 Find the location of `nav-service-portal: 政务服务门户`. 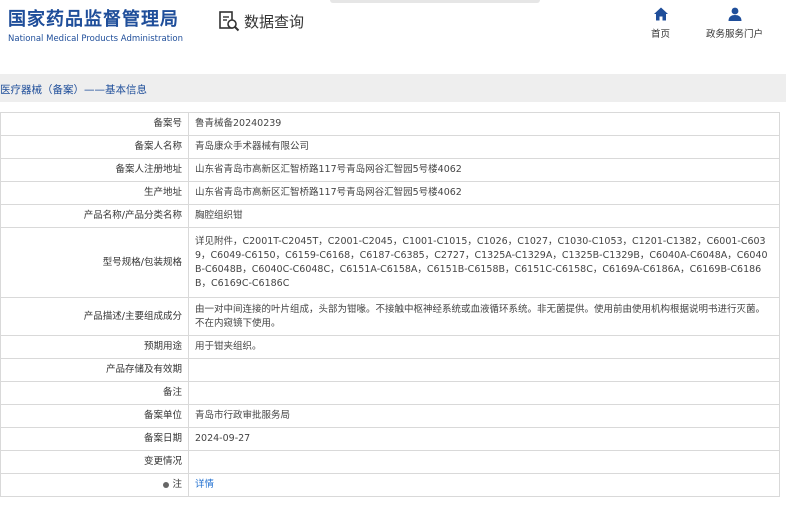

nav-service-portal: 政务服务门户 is located at coordinates (734, 23).